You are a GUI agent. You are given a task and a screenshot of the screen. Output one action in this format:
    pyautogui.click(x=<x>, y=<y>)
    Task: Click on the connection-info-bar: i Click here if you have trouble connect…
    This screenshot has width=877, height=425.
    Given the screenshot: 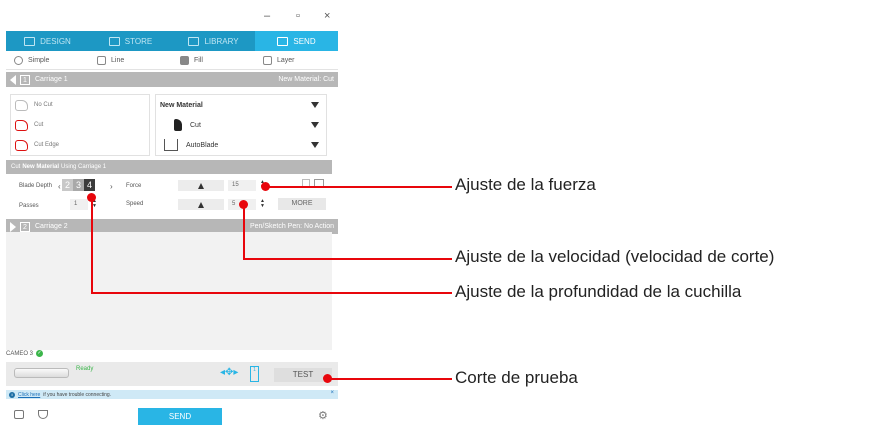 What is the action you would take?
    pyautogui.click(x=172, y=394)
    